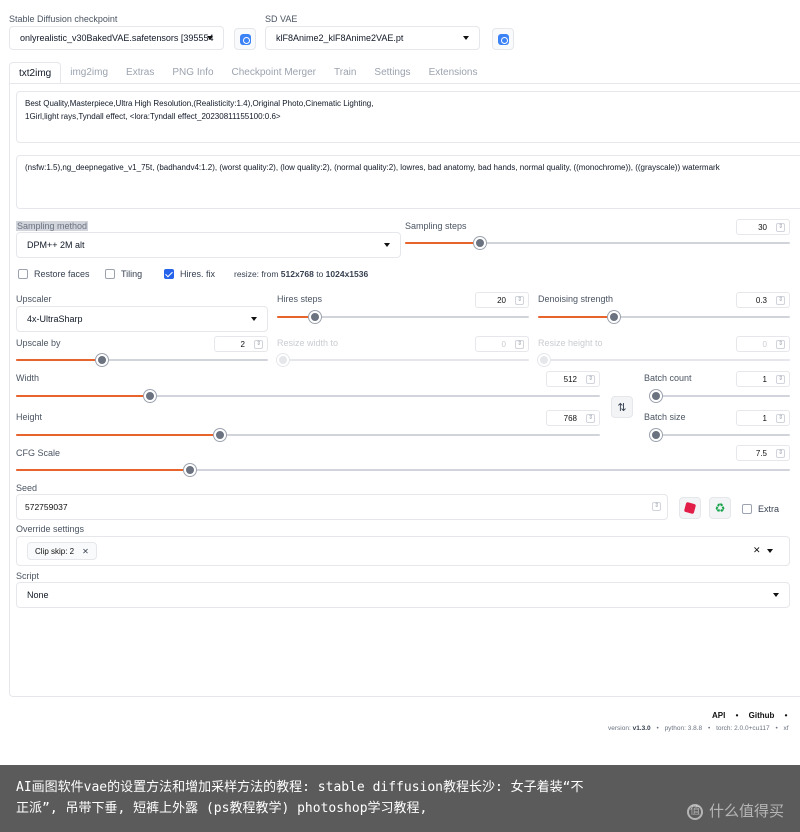 The image size is (800, 832). I want to click on tiling-label: Tiling, so click(132, 274).